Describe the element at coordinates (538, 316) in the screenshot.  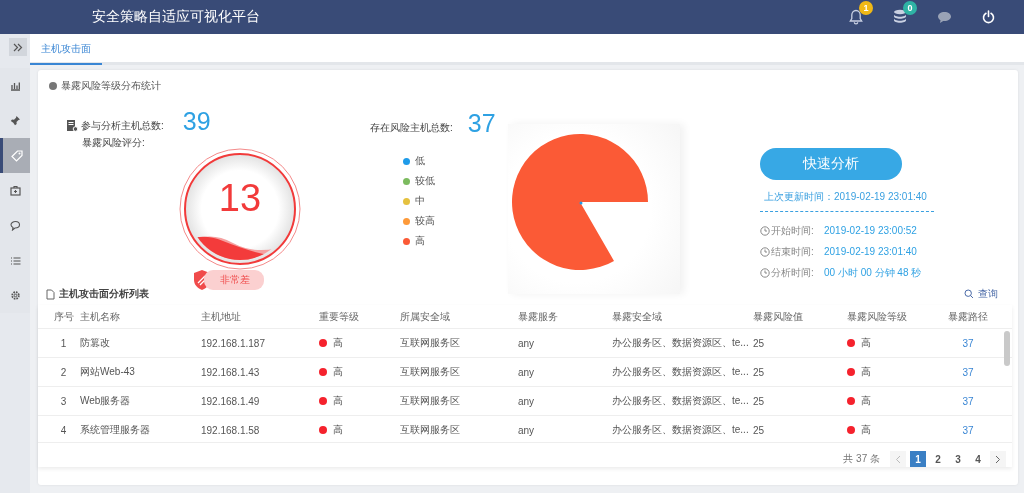
I see `column-header: 暴露服务` at that location.